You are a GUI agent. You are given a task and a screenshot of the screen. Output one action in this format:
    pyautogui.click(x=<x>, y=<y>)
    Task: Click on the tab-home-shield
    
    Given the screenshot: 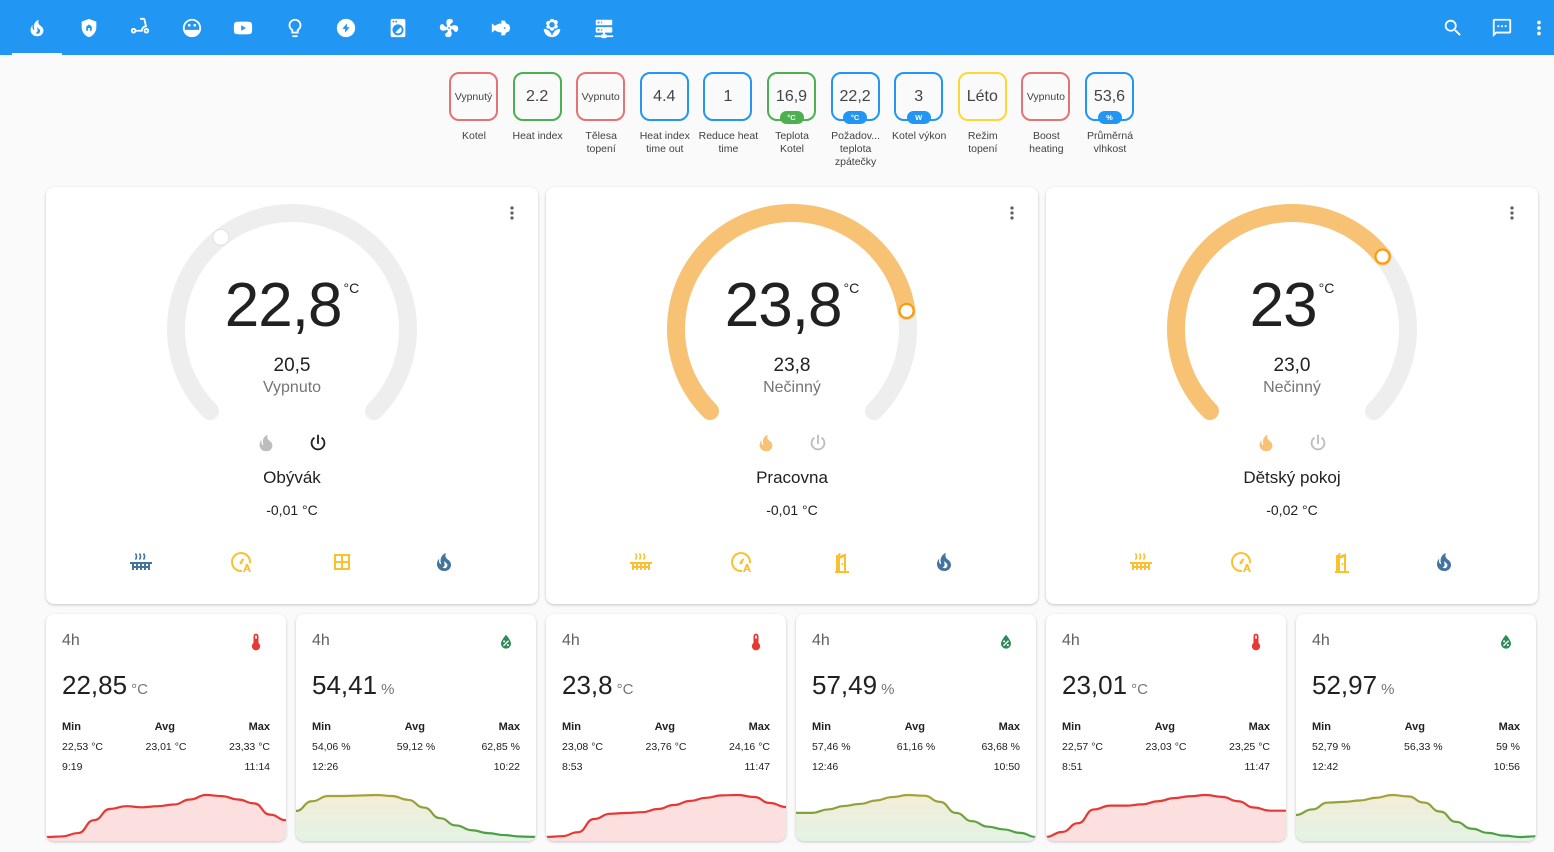 What is the action you would take?
    pyautogui.click(x=89, y=27)
    